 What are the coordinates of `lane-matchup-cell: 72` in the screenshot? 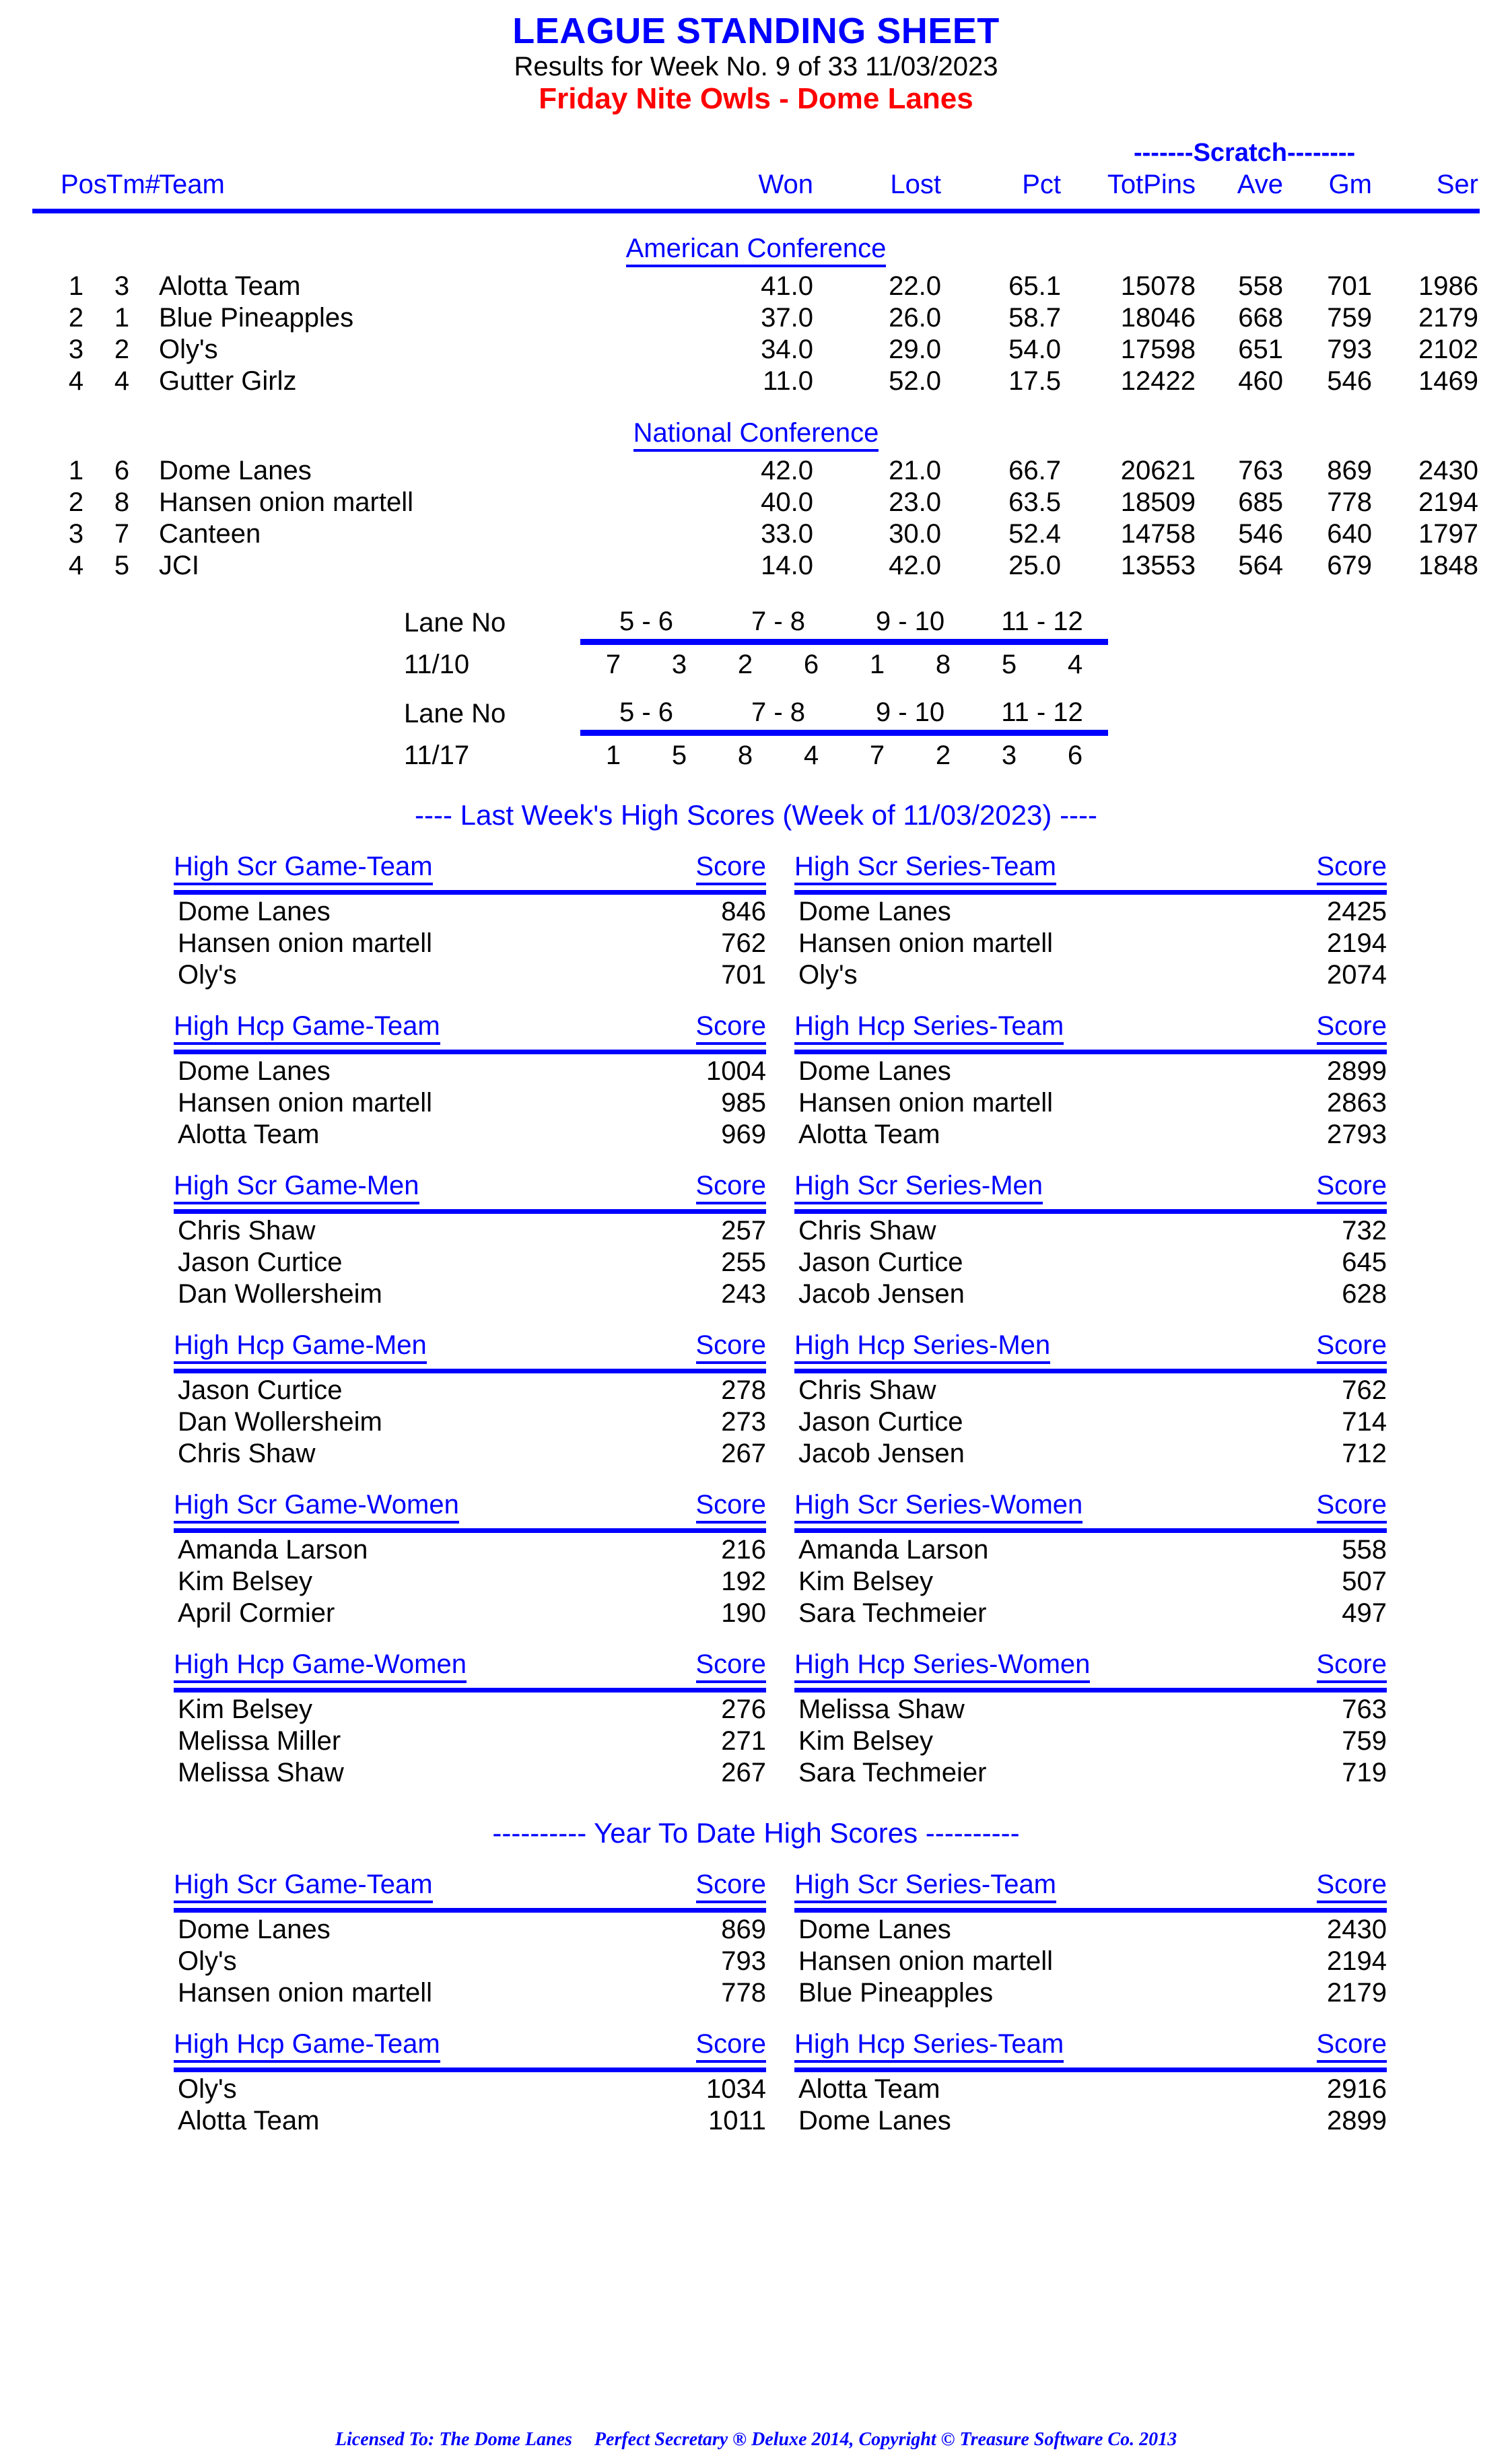 It's located at (910, 754).